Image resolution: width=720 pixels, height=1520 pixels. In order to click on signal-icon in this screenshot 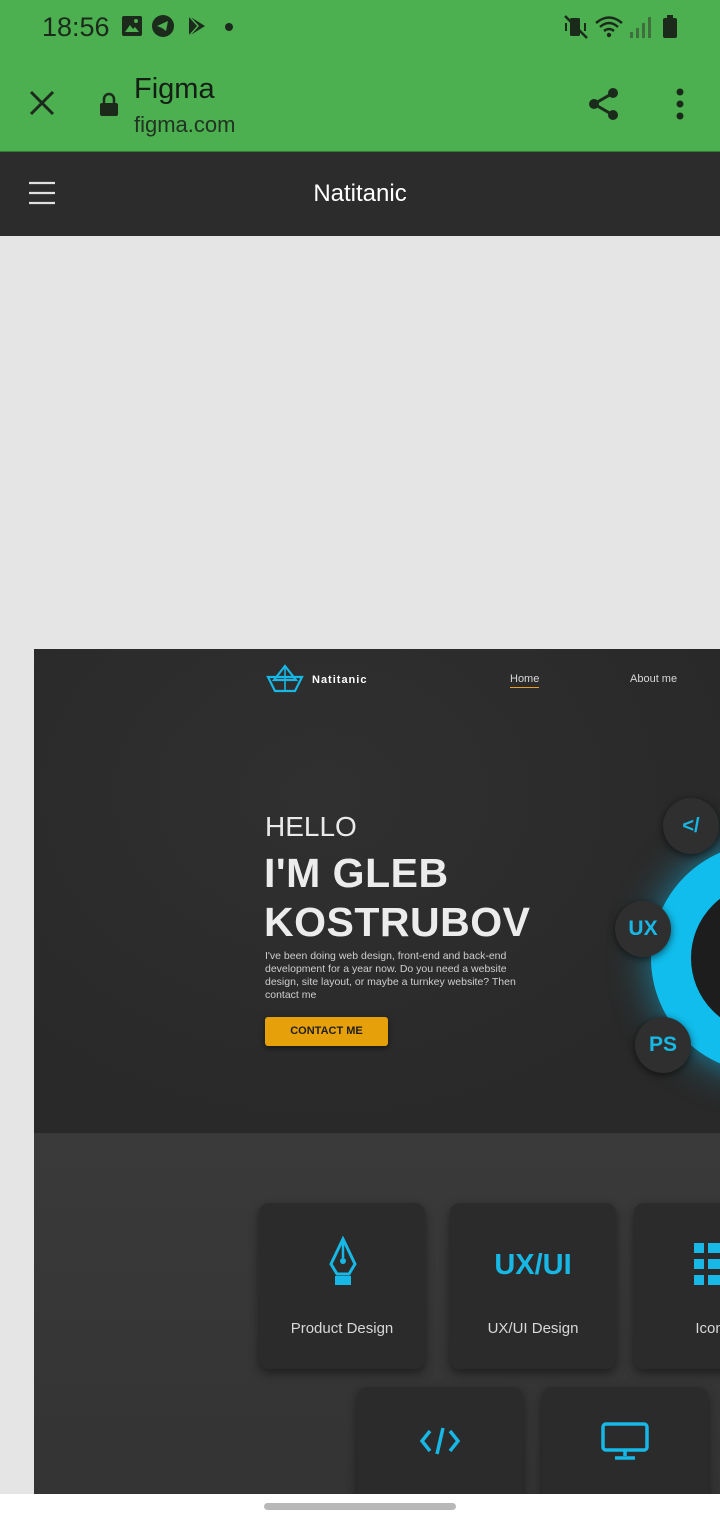, I will do `click(640, 27)`.